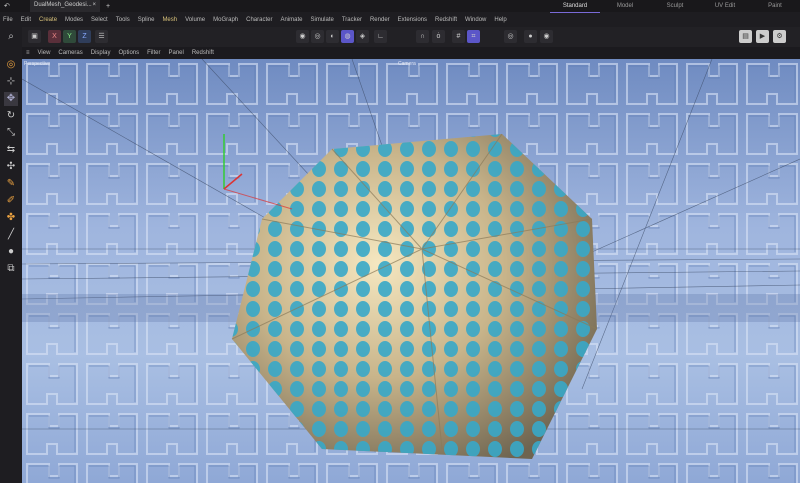 This screenshot has width=800, height=483. Describe the element at coordinates (123, 20) in the screenshot. I see `menu-tools: Tools` at that location.